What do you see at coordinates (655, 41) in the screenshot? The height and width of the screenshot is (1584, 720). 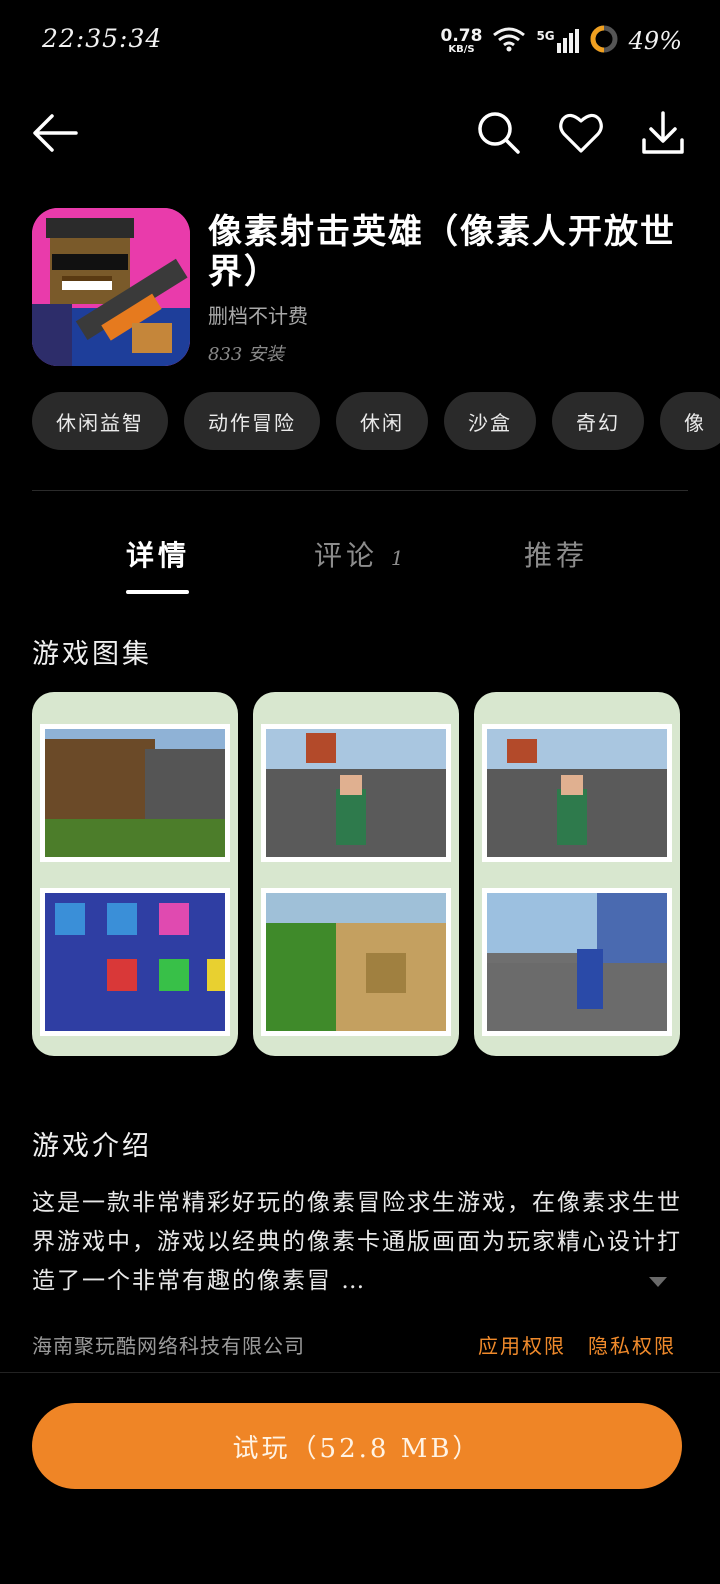 I see `battery-percent: 49%` at bounding box center [655, 41].